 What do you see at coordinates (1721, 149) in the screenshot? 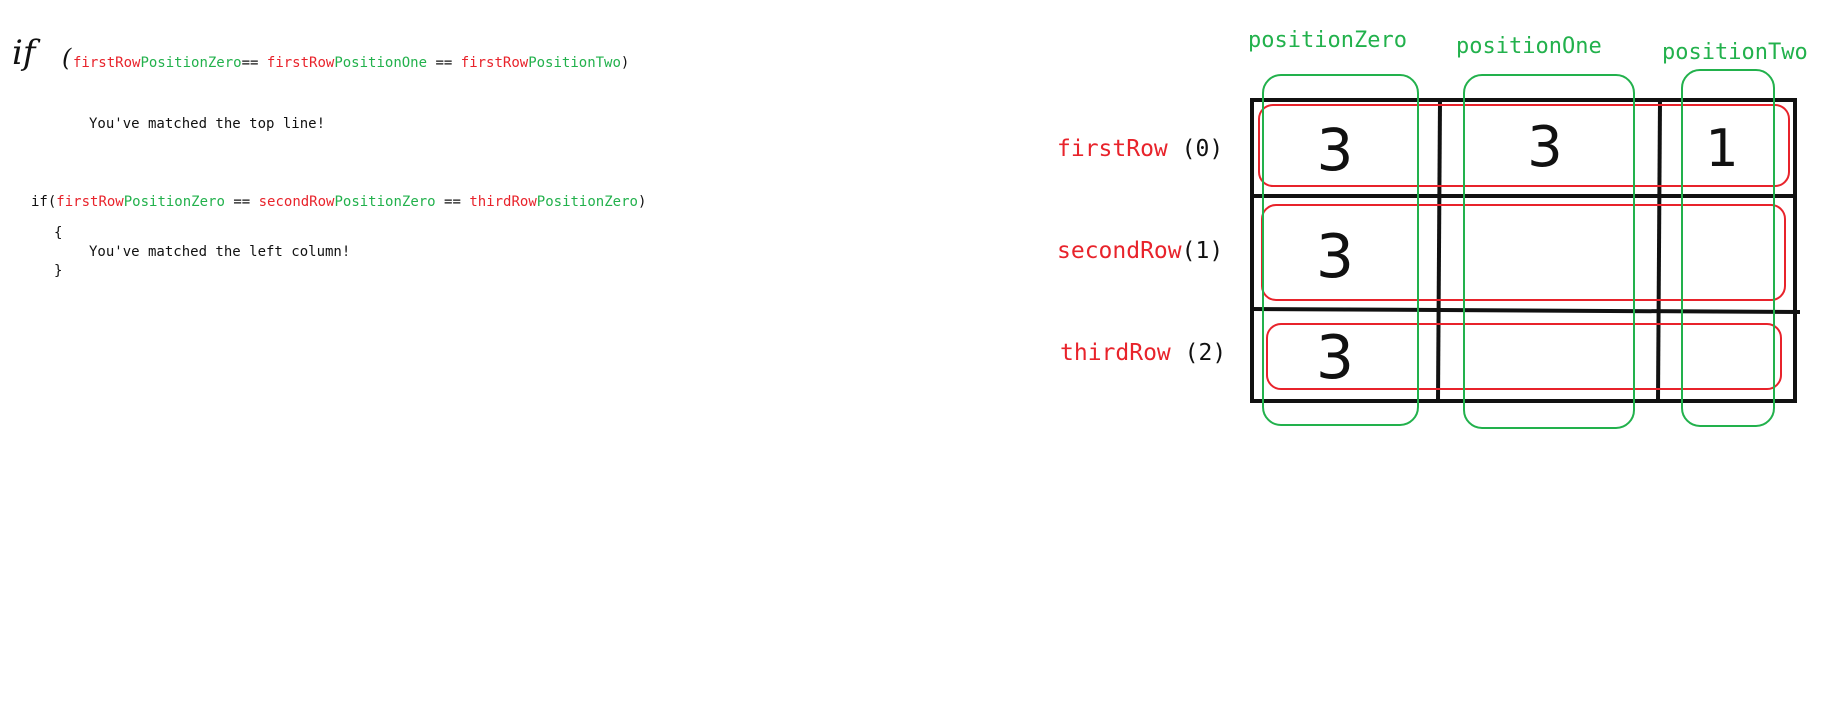
I see `cell-0-2: 1` at bounding box center [1721, 149].